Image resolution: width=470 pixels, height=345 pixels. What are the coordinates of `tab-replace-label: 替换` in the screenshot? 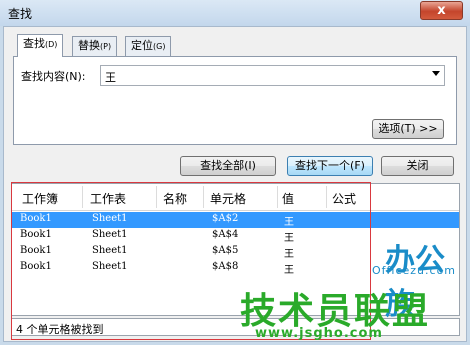 It's located at (89, 45).